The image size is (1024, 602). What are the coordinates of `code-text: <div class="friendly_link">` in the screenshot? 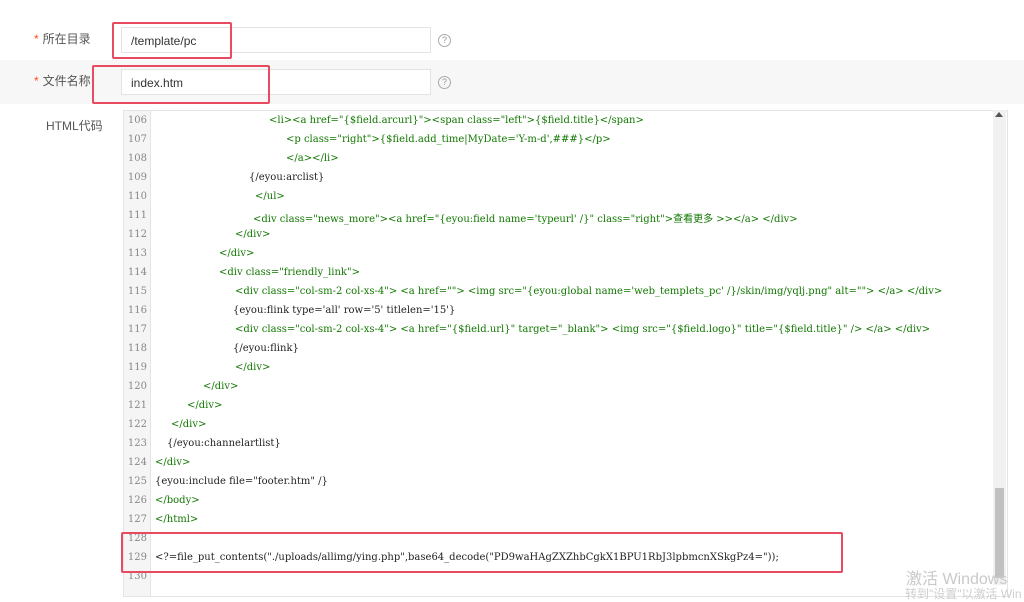 It's located at (289, 272).